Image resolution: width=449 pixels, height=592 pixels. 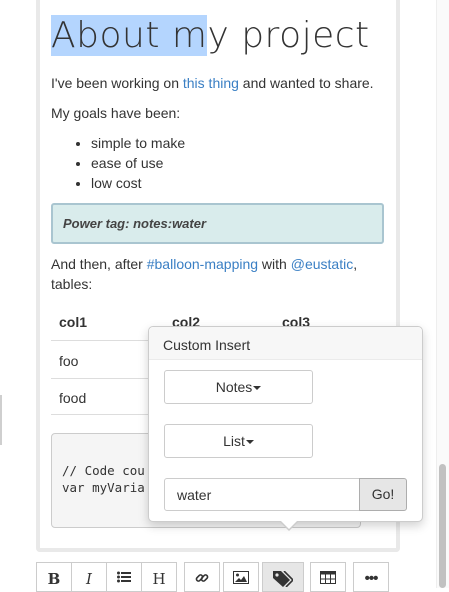 What do you see at coordinates (117, 83) in the screenshot?
I see `intro-text: I've been working on` at bounding box center [117, 83].